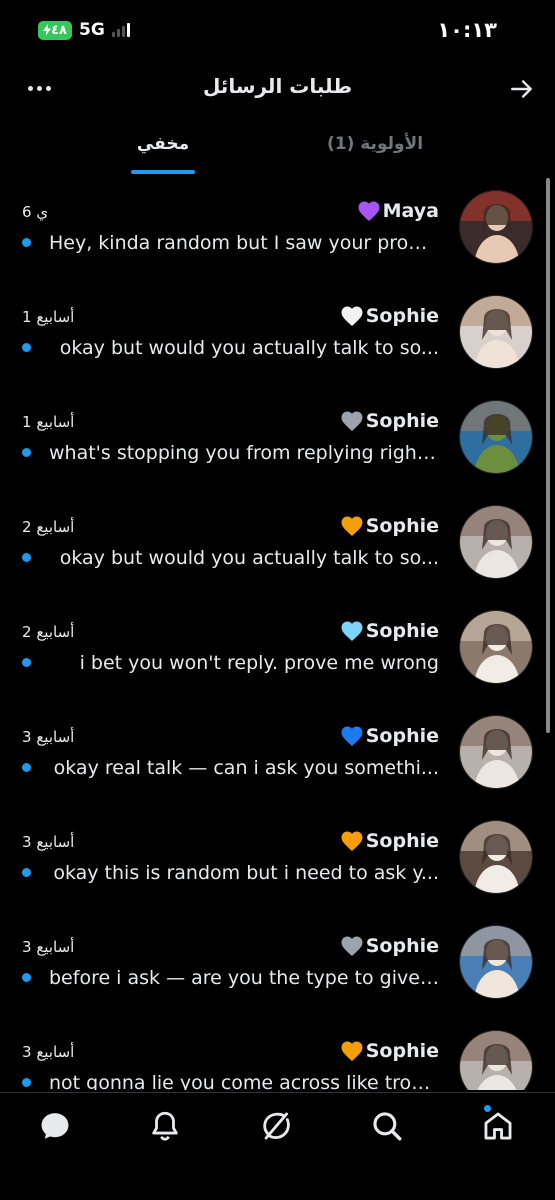 This screenshot has height=1200, width=555. What do you see at coordinates (259, 663) in the screenshot?
I see `message-preview: i bet you won't reply. prove me wrong` at bounding box center [259, 663].